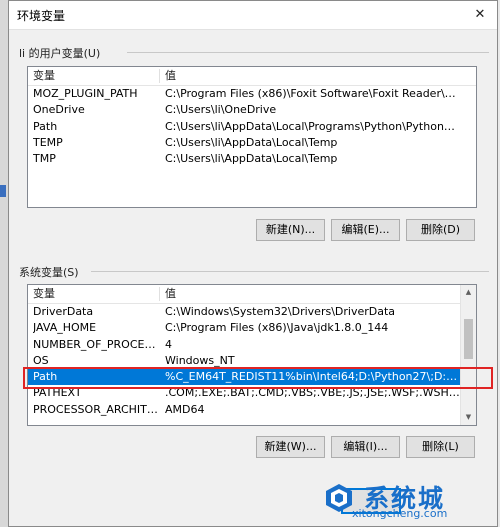 This screenshot has width=500, height=527. Describe the element at coordinates (85, 93) in the screenshot. I see `var-name: MOZ_PLUGIN_PATH` at that location.